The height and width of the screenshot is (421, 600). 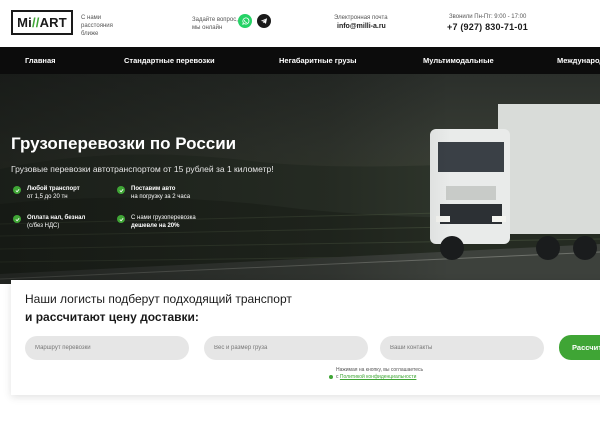 I want to click on tagline: С нами расстояния ближе, so click(x=97, y=26).